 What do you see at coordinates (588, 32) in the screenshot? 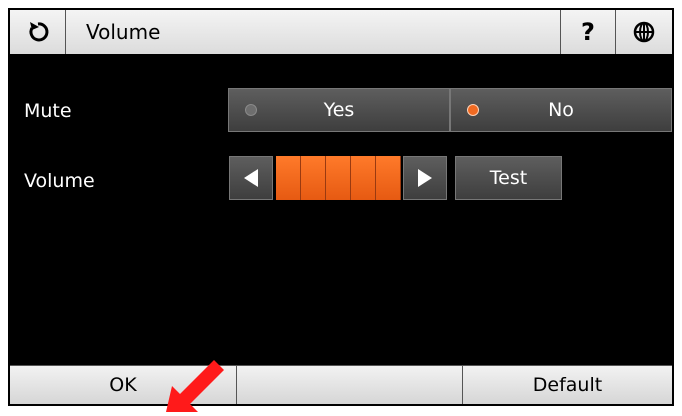
I see `help-button: ?` at bounding box center [588, 32].